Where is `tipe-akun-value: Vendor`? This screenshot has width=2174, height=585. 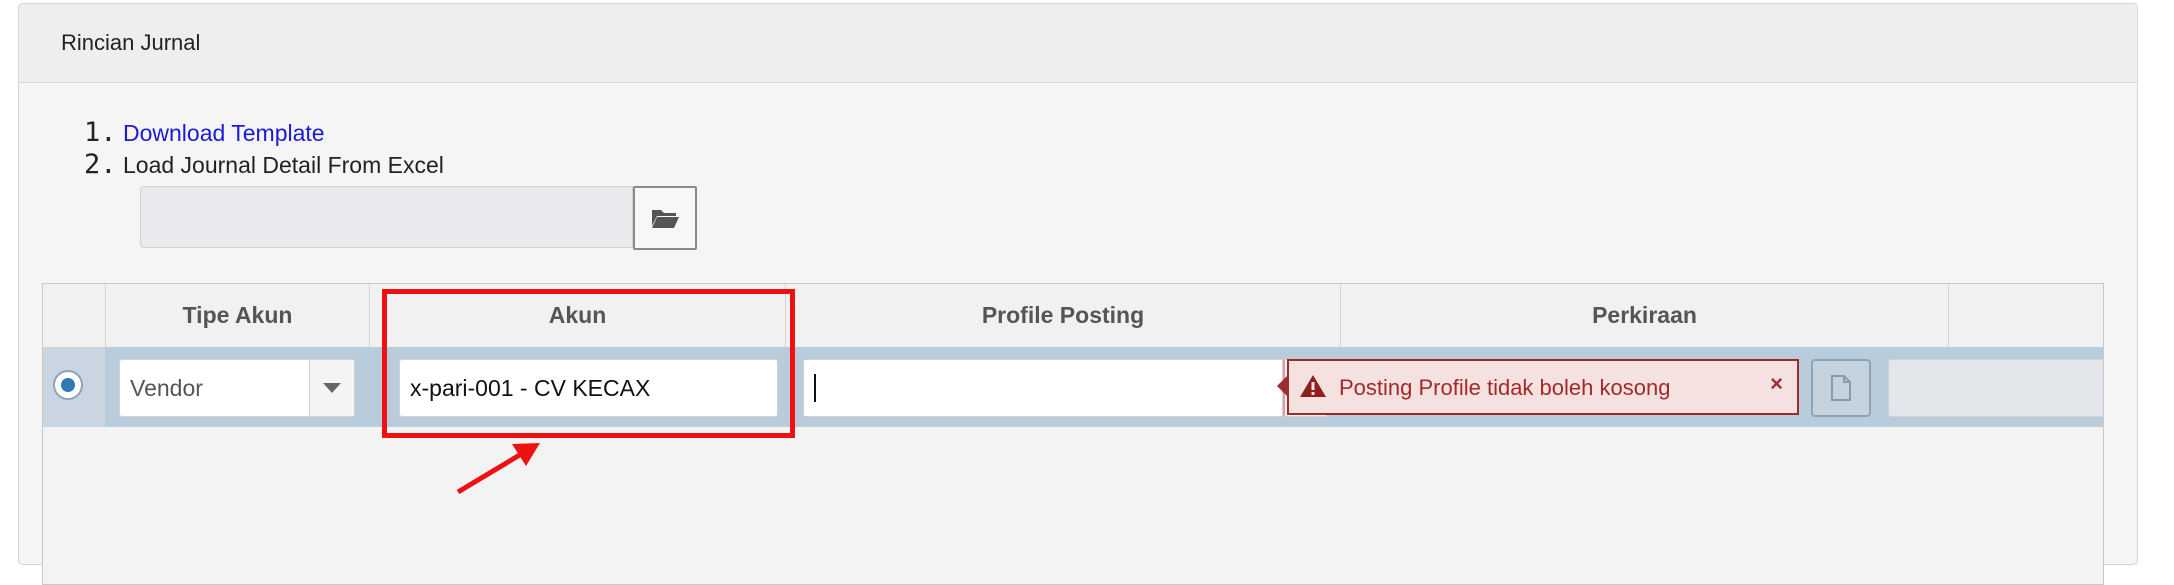 tipe-akun-value: Vendor is located at coordinates (166, 388).